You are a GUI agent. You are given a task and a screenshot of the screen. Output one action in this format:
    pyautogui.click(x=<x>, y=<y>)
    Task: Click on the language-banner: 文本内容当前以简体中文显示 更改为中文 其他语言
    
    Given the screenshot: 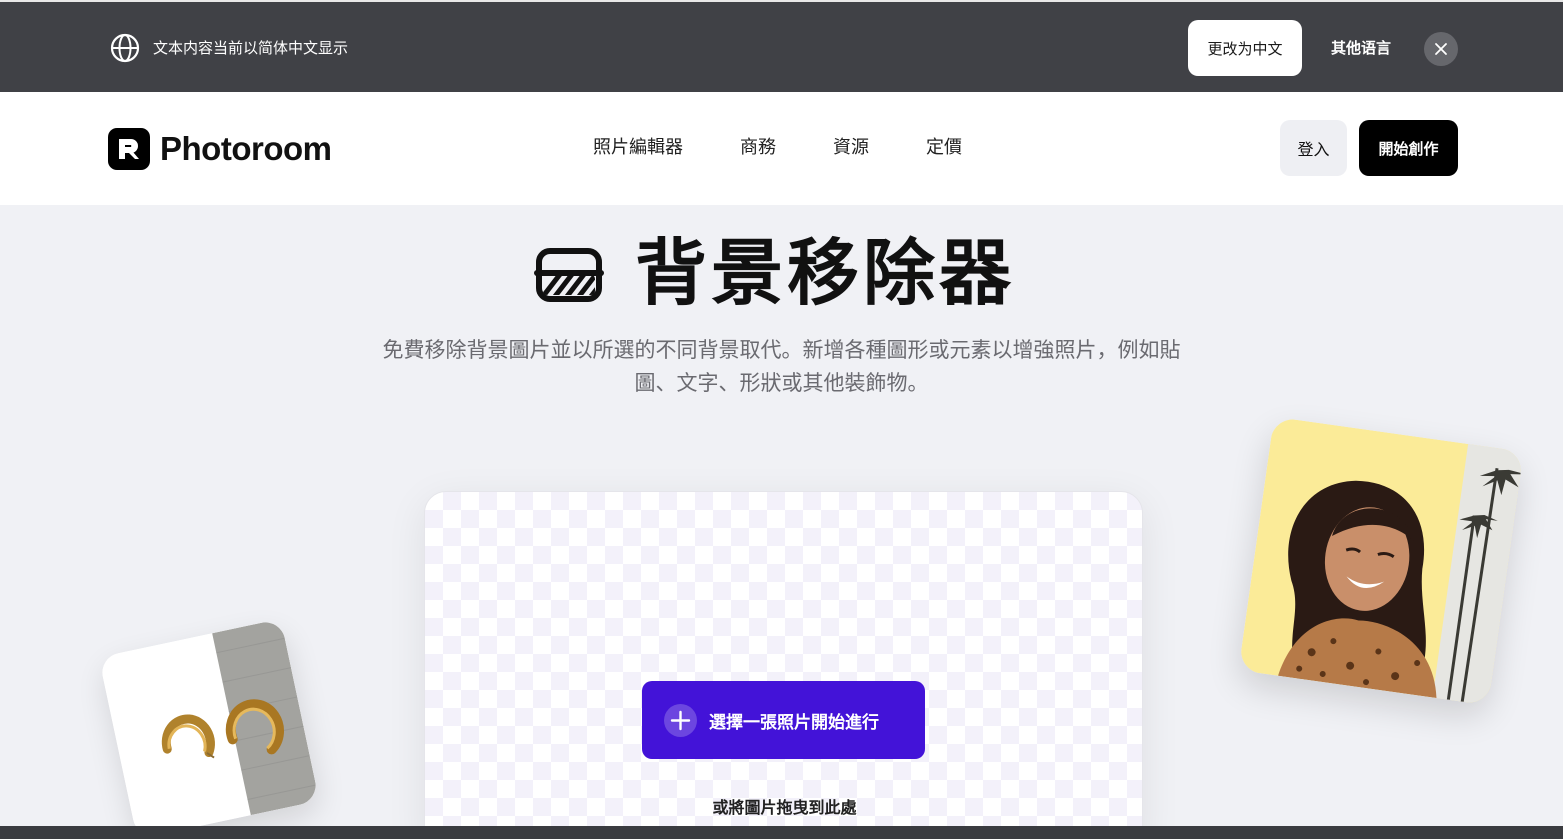 What is the action you would take?
    pyautogui.click(x=781, y=46)
    